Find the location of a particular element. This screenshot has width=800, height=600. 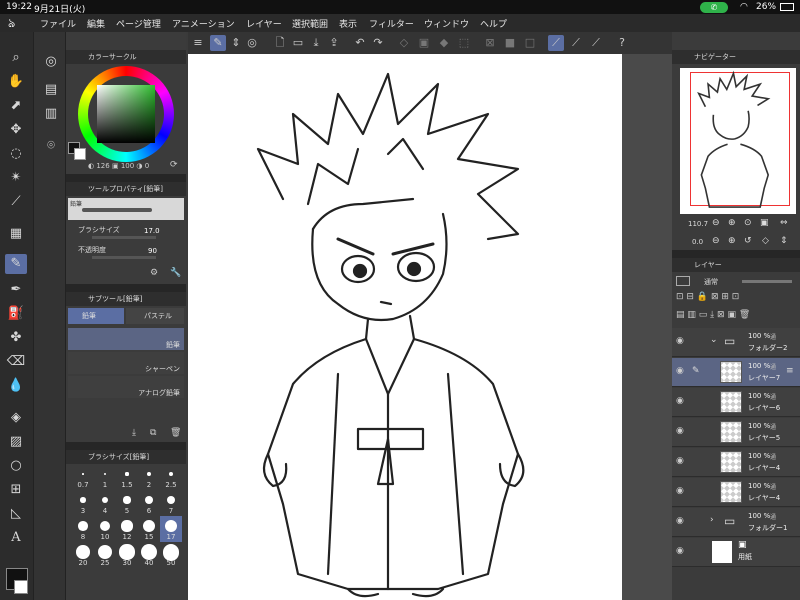

figure-icon: ○ is located at coordinates (16, 466).